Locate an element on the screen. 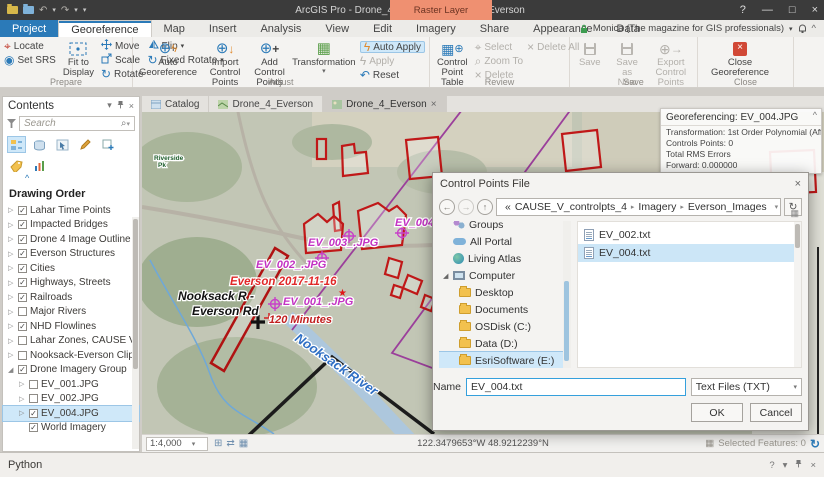 This screenshot has width=824, height=477. help-button: ? is located at coordinates (743, 10).